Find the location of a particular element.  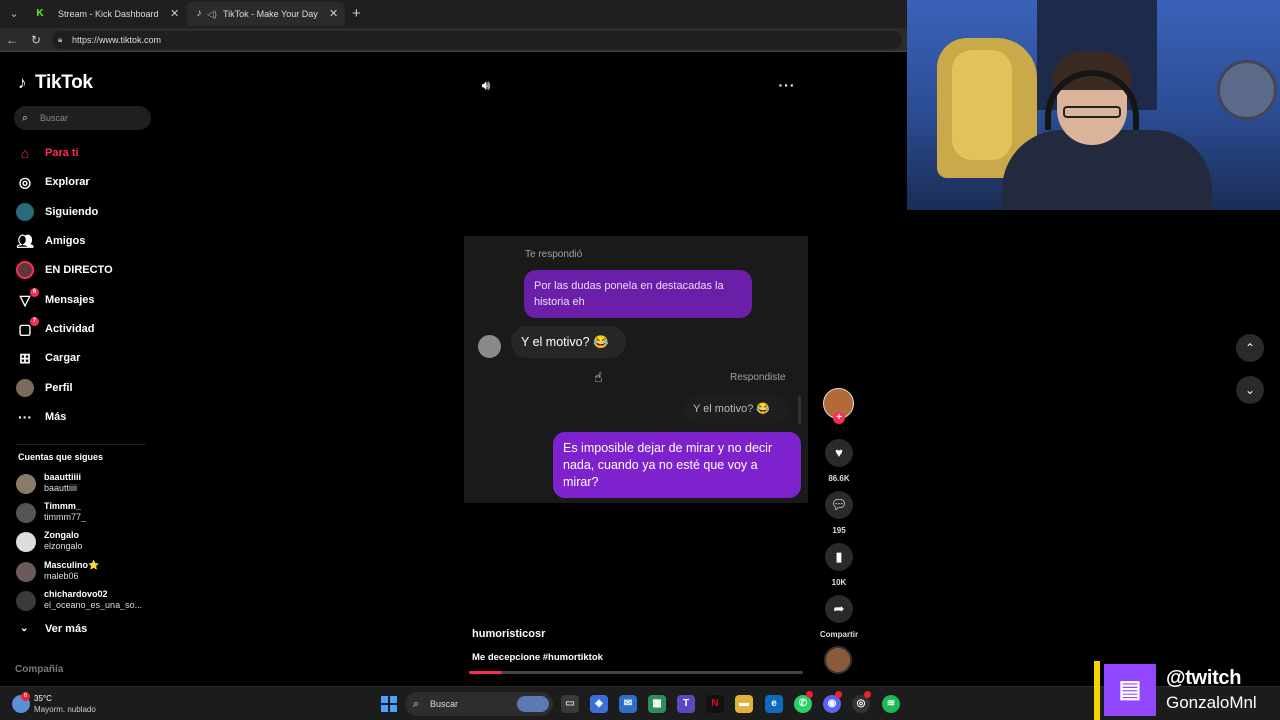

more-options-icon: ··· is located at coordinates (787, 85).